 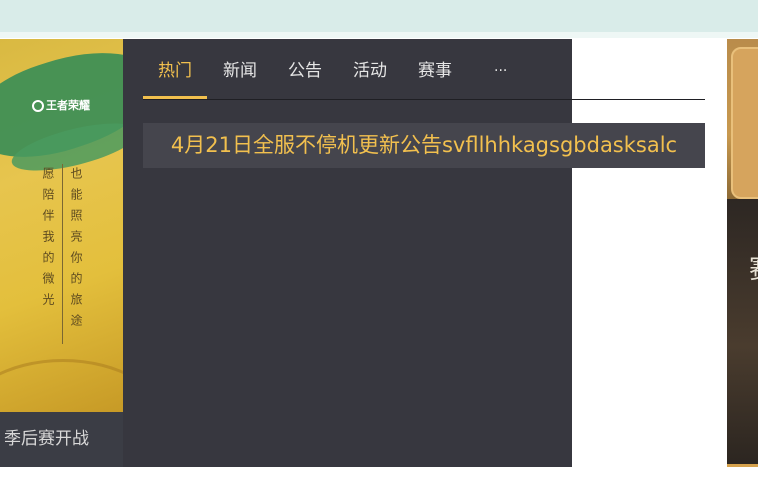 I want to click on right-promo-image: 赛, so click(x=742, y=253).